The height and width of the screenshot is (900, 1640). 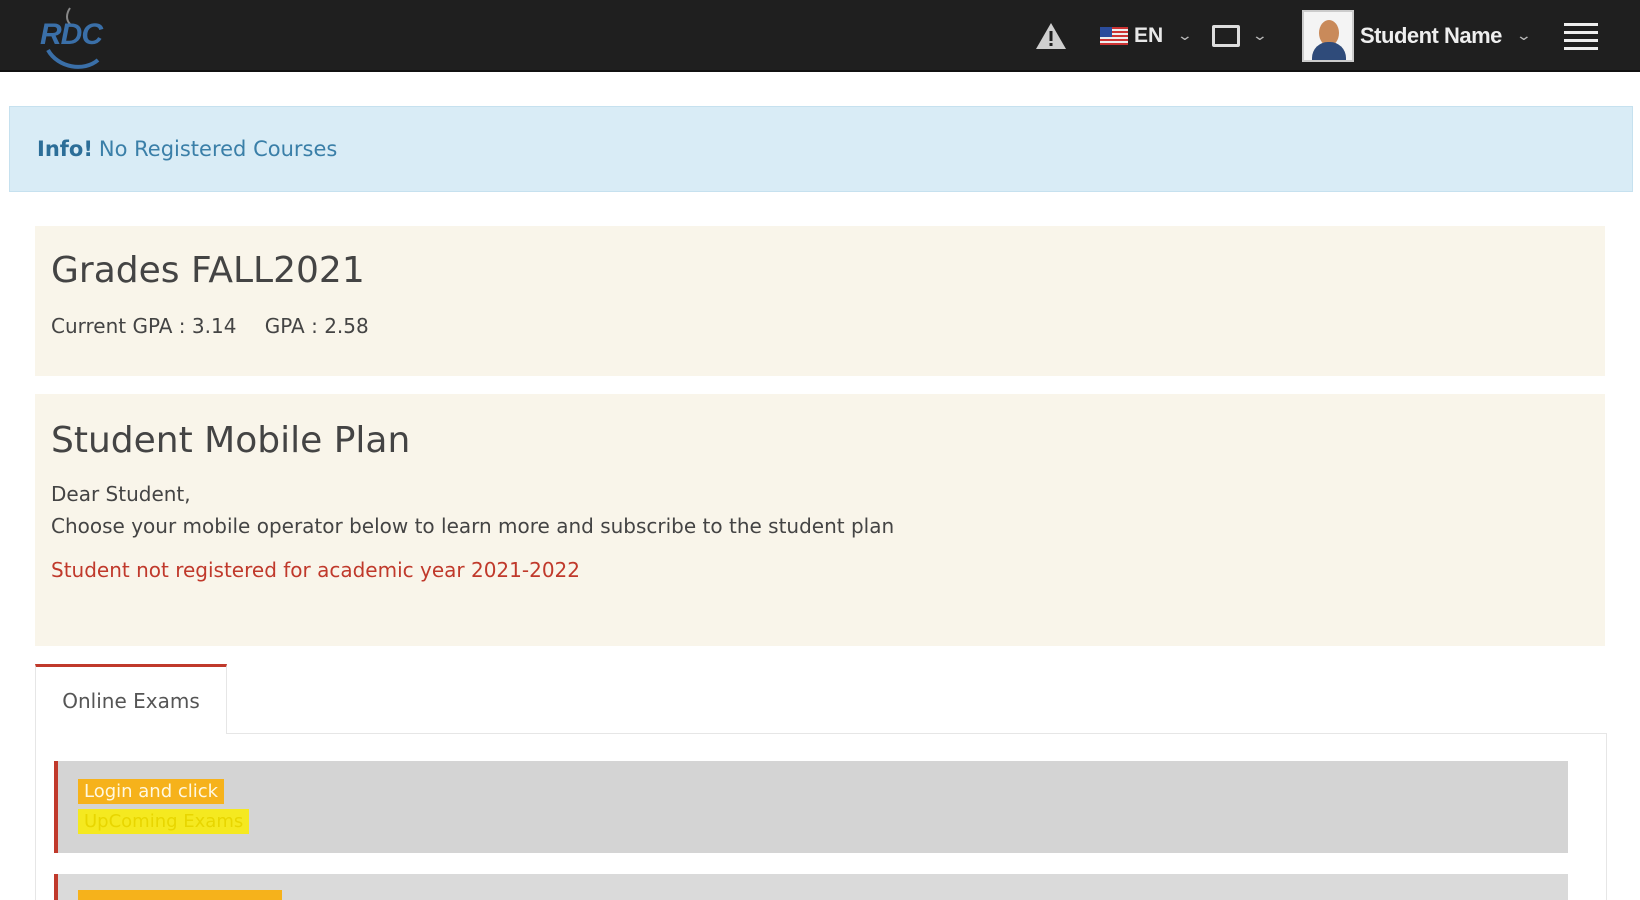 I want to click on gpa-line: Current GPA : 3.14 GPA : 2.58, so click(x=210, y=326).